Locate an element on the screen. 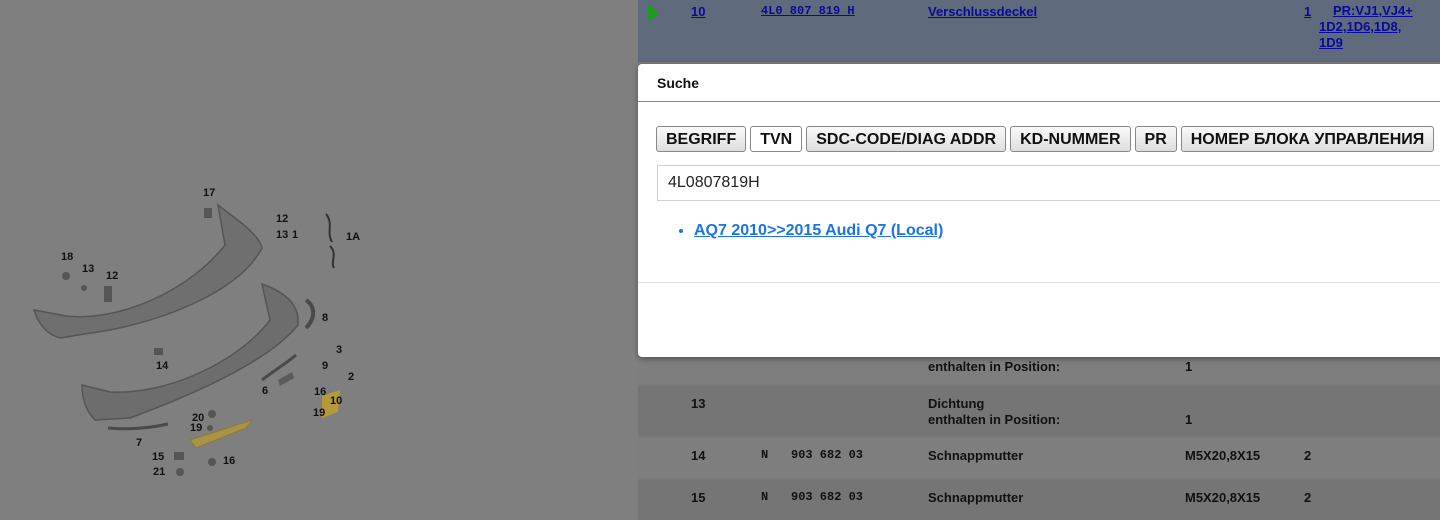 The image size is (1440, 520). cap-part is located at coordinates (286, 379).